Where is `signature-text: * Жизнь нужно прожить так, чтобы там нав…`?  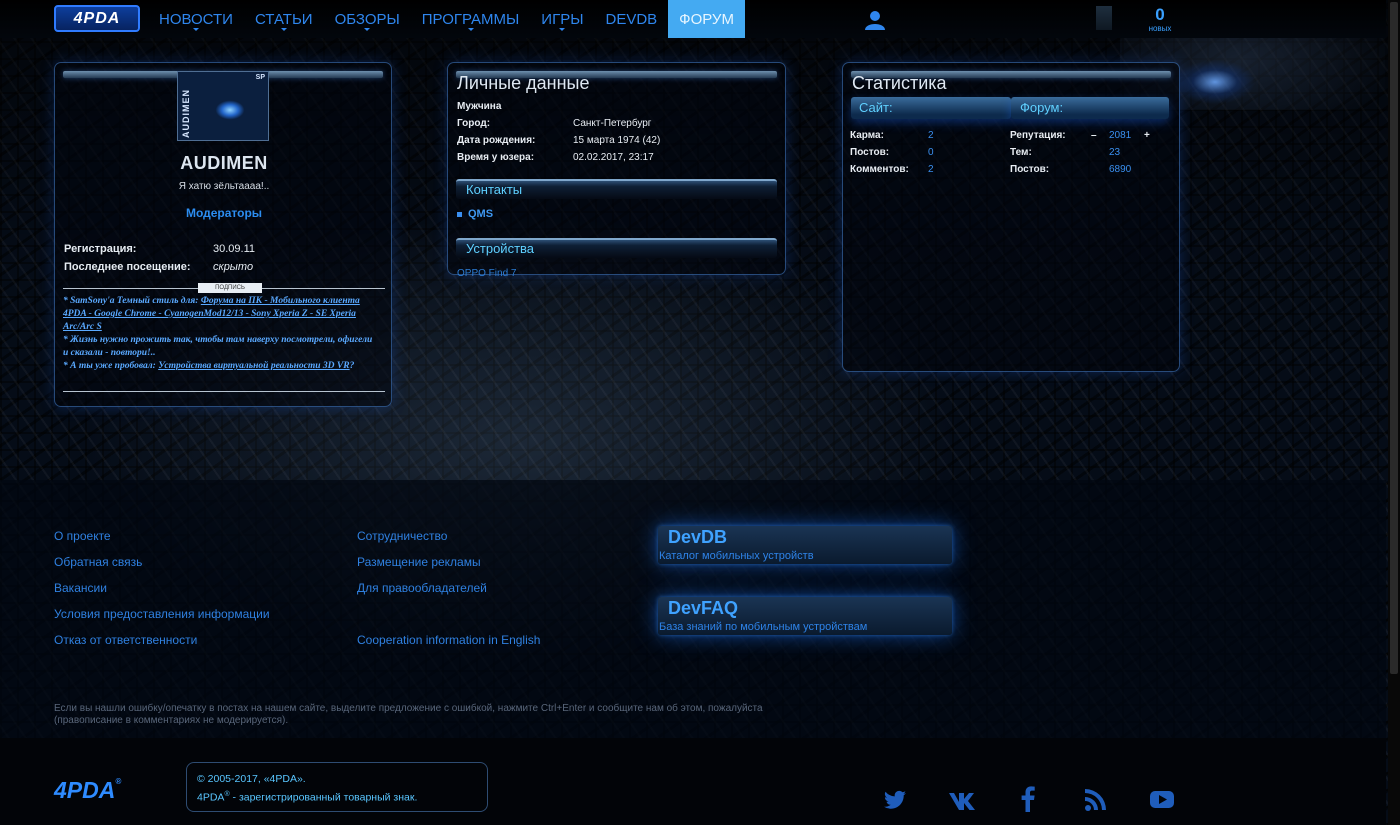
signature-text: * Жизнь нужно прожить так, чтобы там нав… is located at coordinates (218, 346).